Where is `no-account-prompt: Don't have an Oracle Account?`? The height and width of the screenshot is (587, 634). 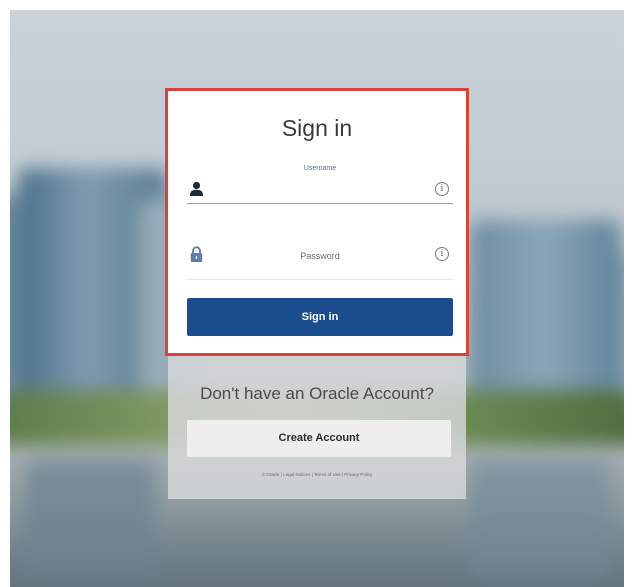 no-account-prompt: Don't have an Oracle Account? is located at coordinates (317, 393).